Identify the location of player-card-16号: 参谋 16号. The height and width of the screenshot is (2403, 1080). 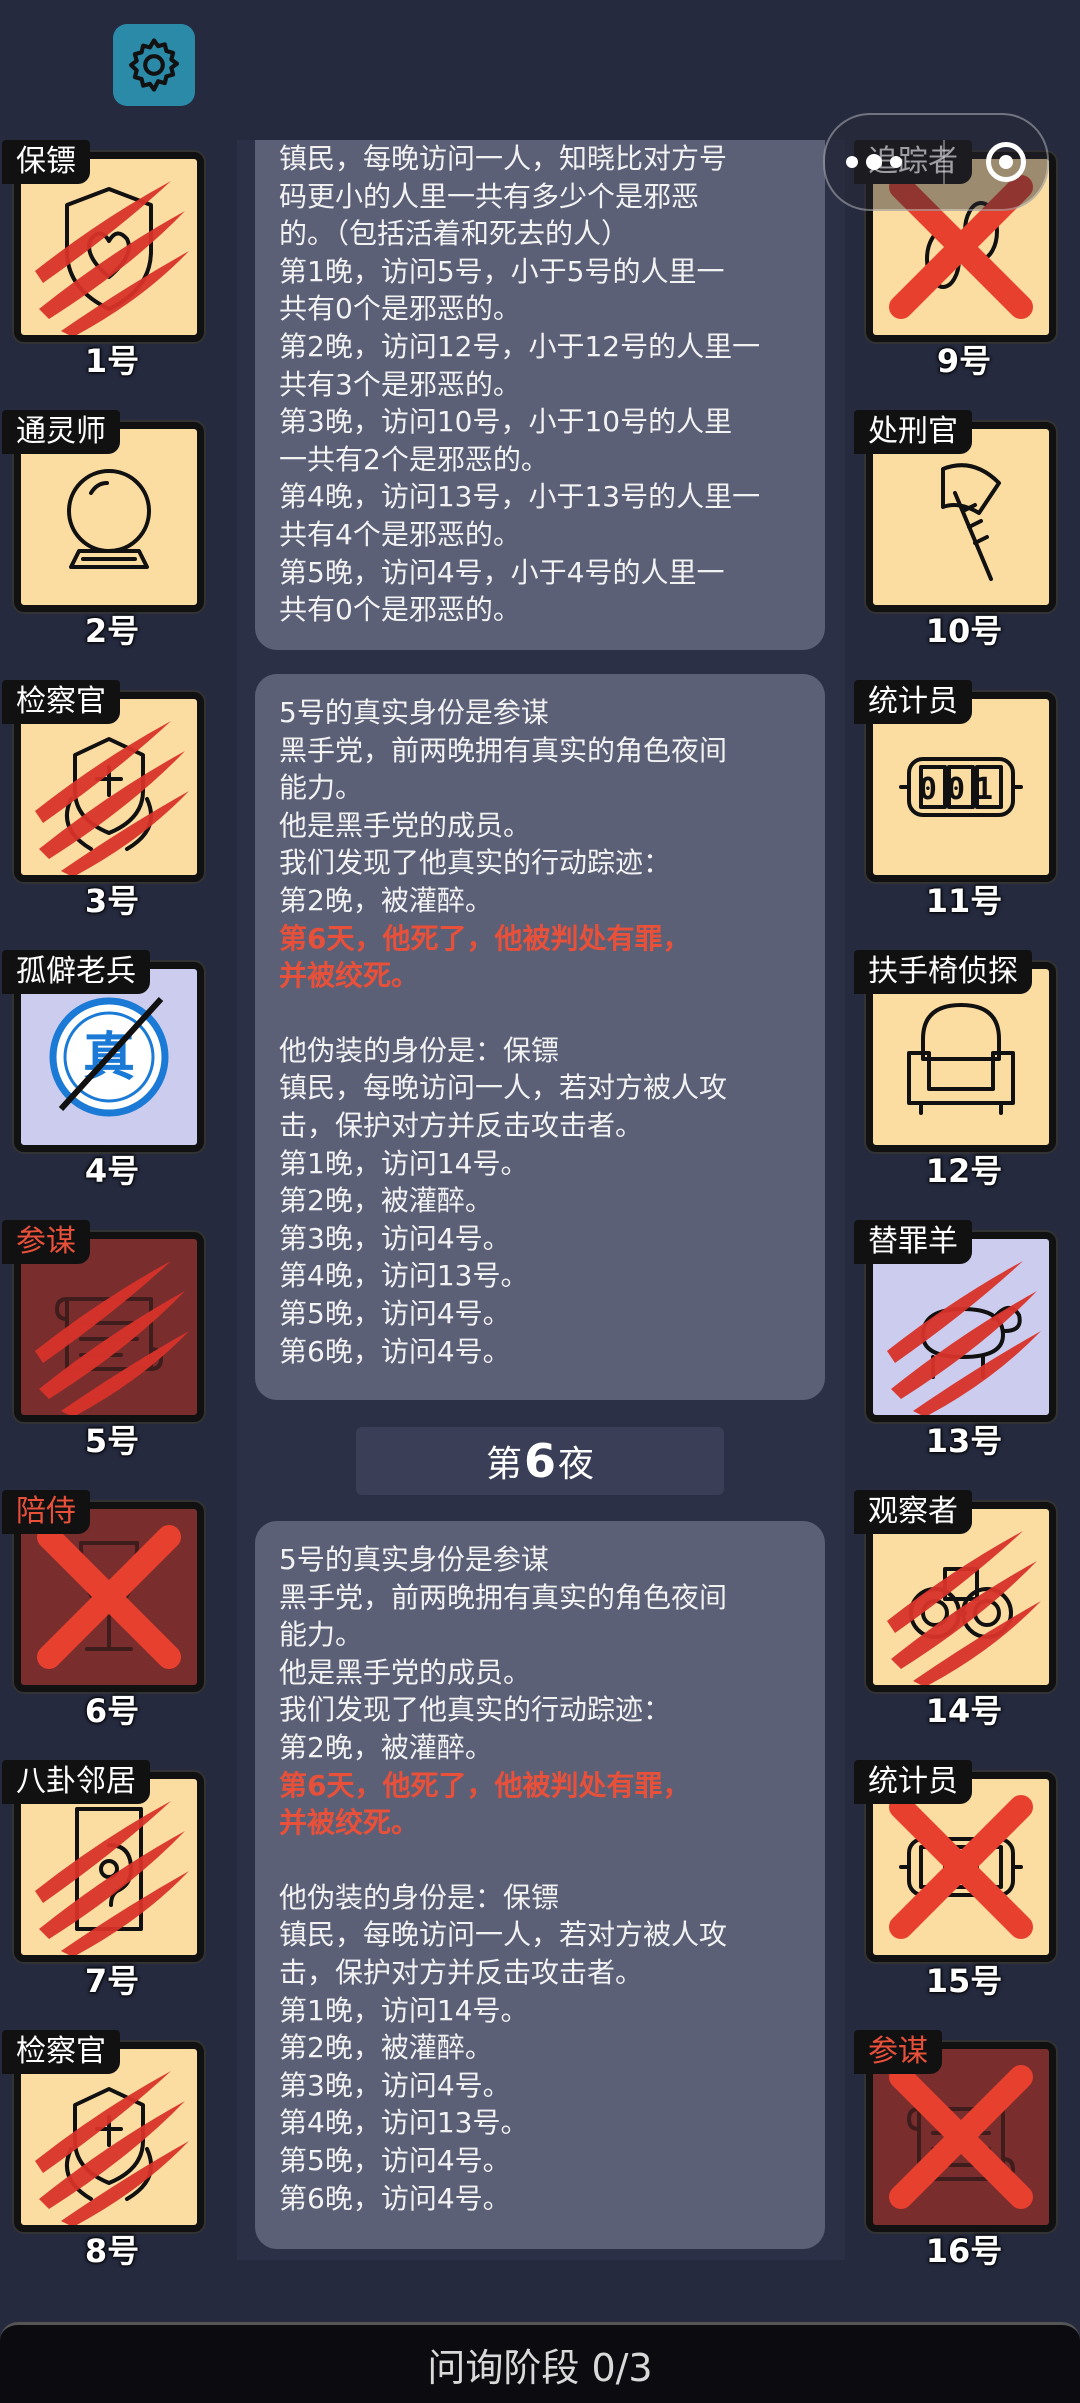
(955, 2159).